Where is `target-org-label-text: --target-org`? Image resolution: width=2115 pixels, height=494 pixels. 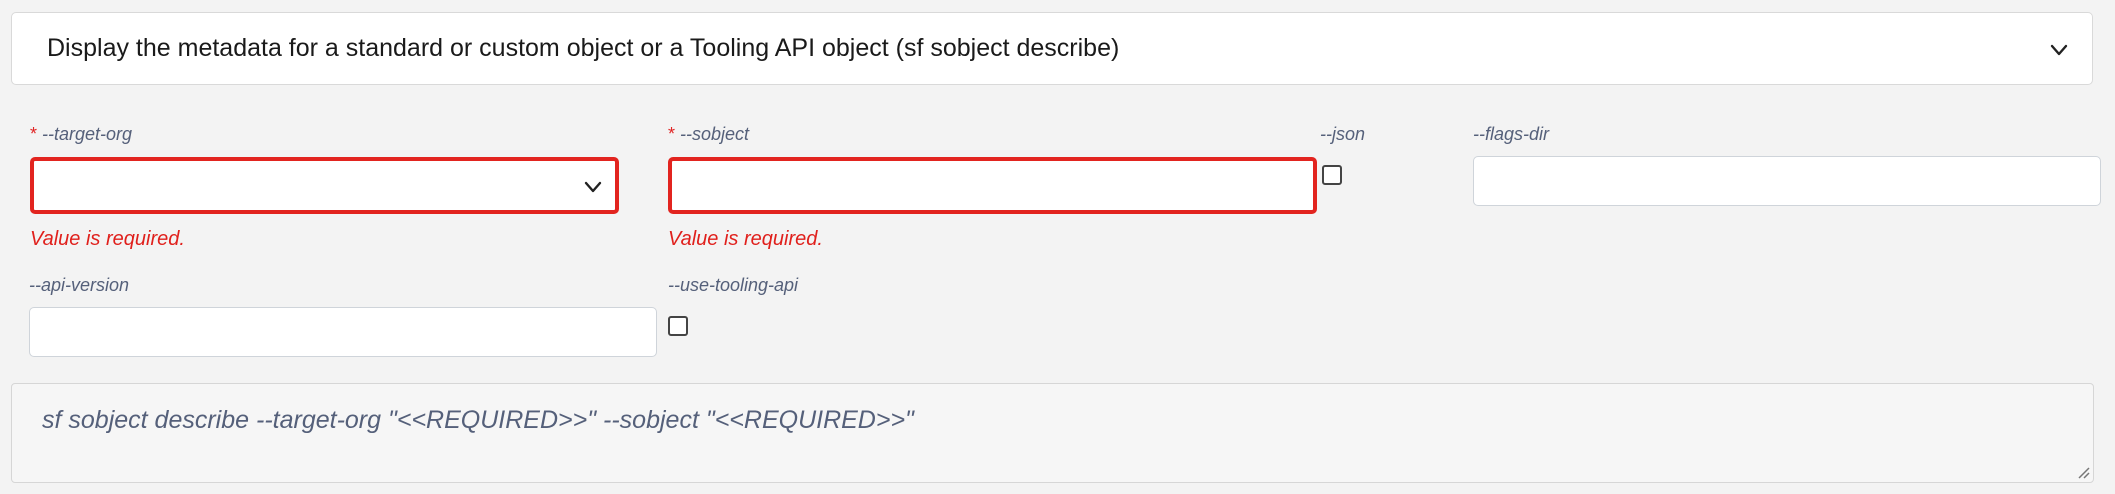 target-org-label-text: --target-org is located at coordinates (87, 134).